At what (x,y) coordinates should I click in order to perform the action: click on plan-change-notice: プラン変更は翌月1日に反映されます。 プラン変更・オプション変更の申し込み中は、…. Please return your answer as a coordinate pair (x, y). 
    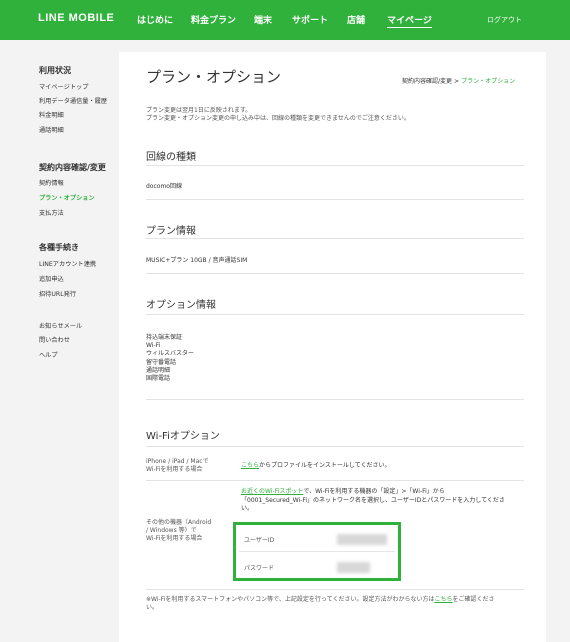
    Looking at the image, I should click on (278, 115).